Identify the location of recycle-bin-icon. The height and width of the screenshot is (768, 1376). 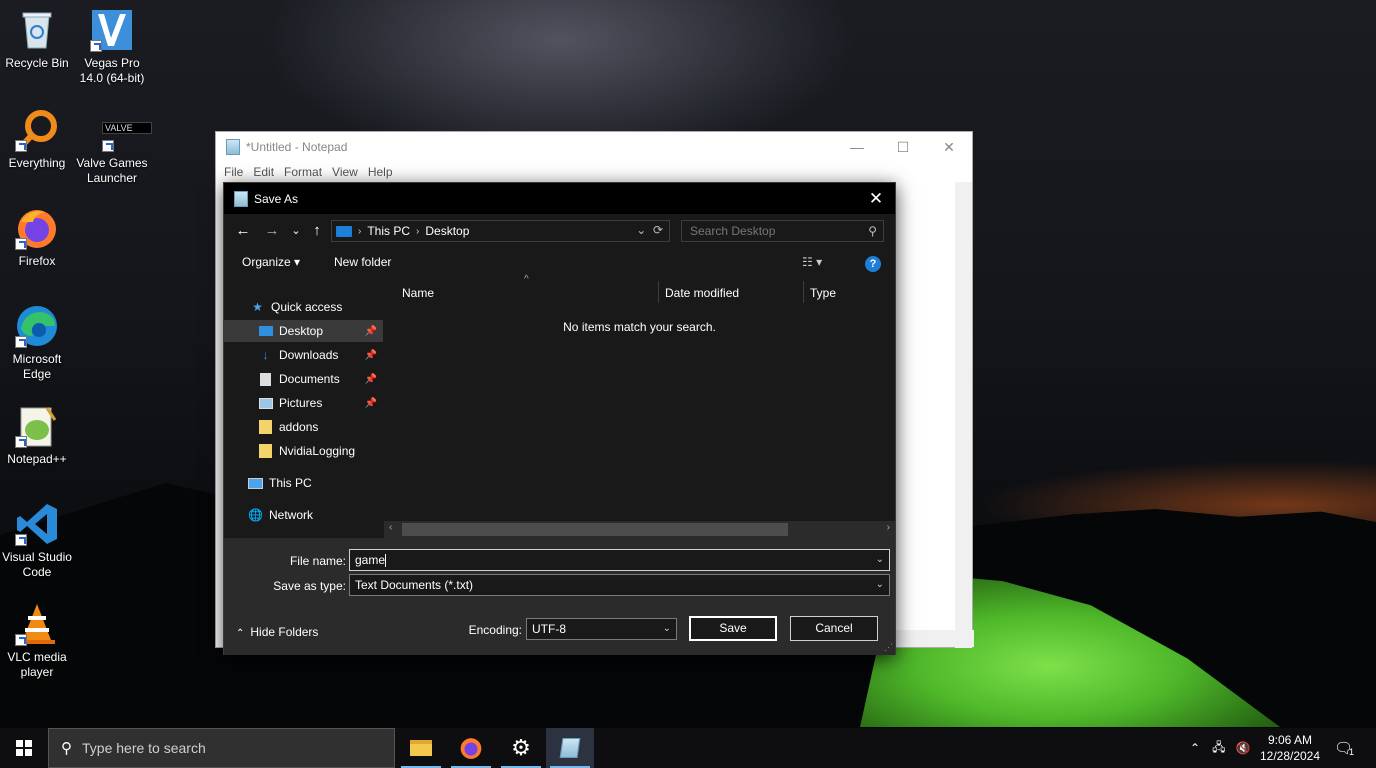
(37, 30).